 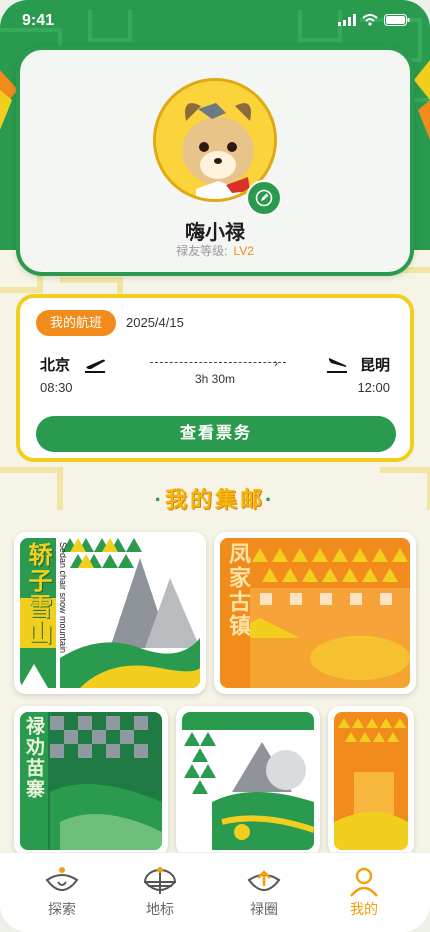 I want to click on stamps-section-title: ·我的集邮·, so click(x=215, y=498).